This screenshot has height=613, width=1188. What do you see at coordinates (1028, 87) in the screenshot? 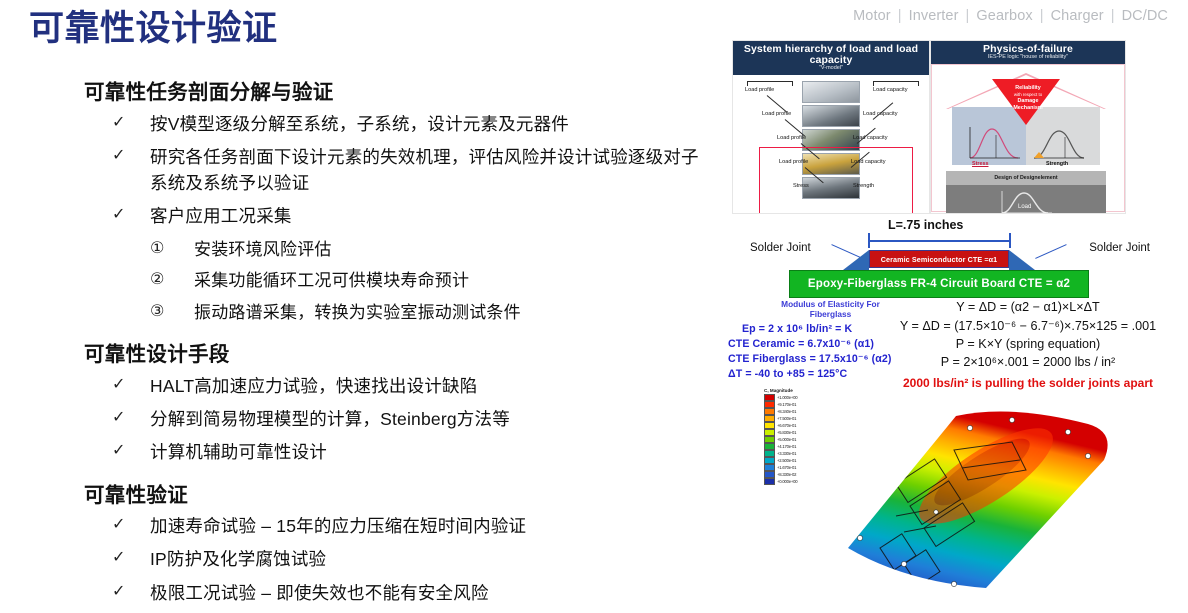
I see `reliability-text: Reliability` at bounding box center [1028, 87].